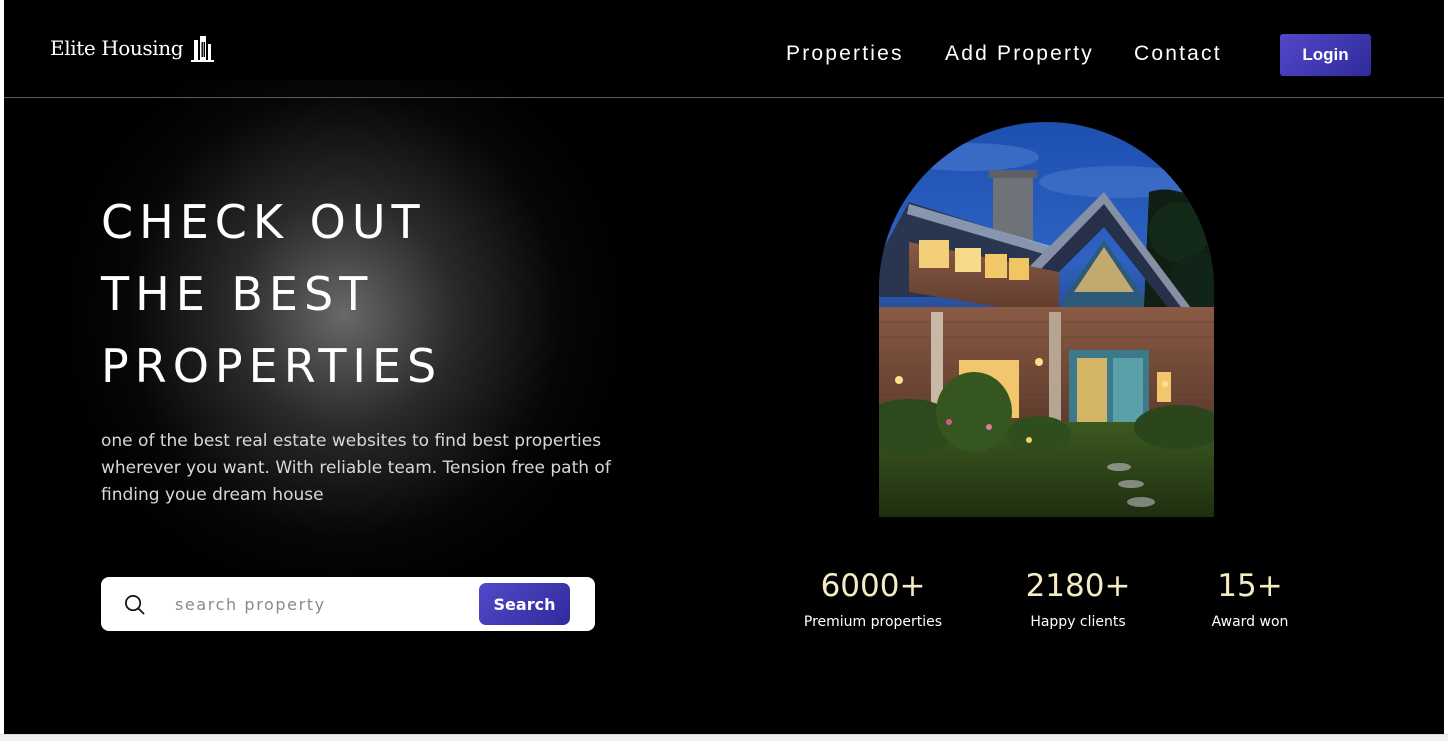 This screenshot has height=741, width=1448. Describe the element at coordinates (1078, 622) in the screenshot. I see `stat-label: Happy clients` at that location.